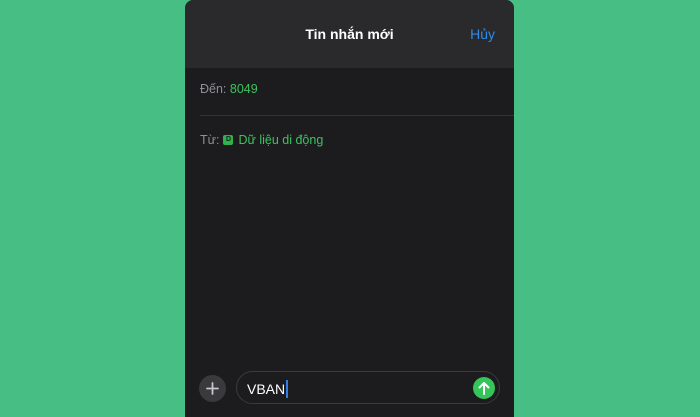 The width and height of the screenshot is (700, 417). What do you see at coordinates (357, 140) in the screenshot?
I see `sender-line-field: Từ: D Dữ liệu di động` at bounding box center [357, 140].